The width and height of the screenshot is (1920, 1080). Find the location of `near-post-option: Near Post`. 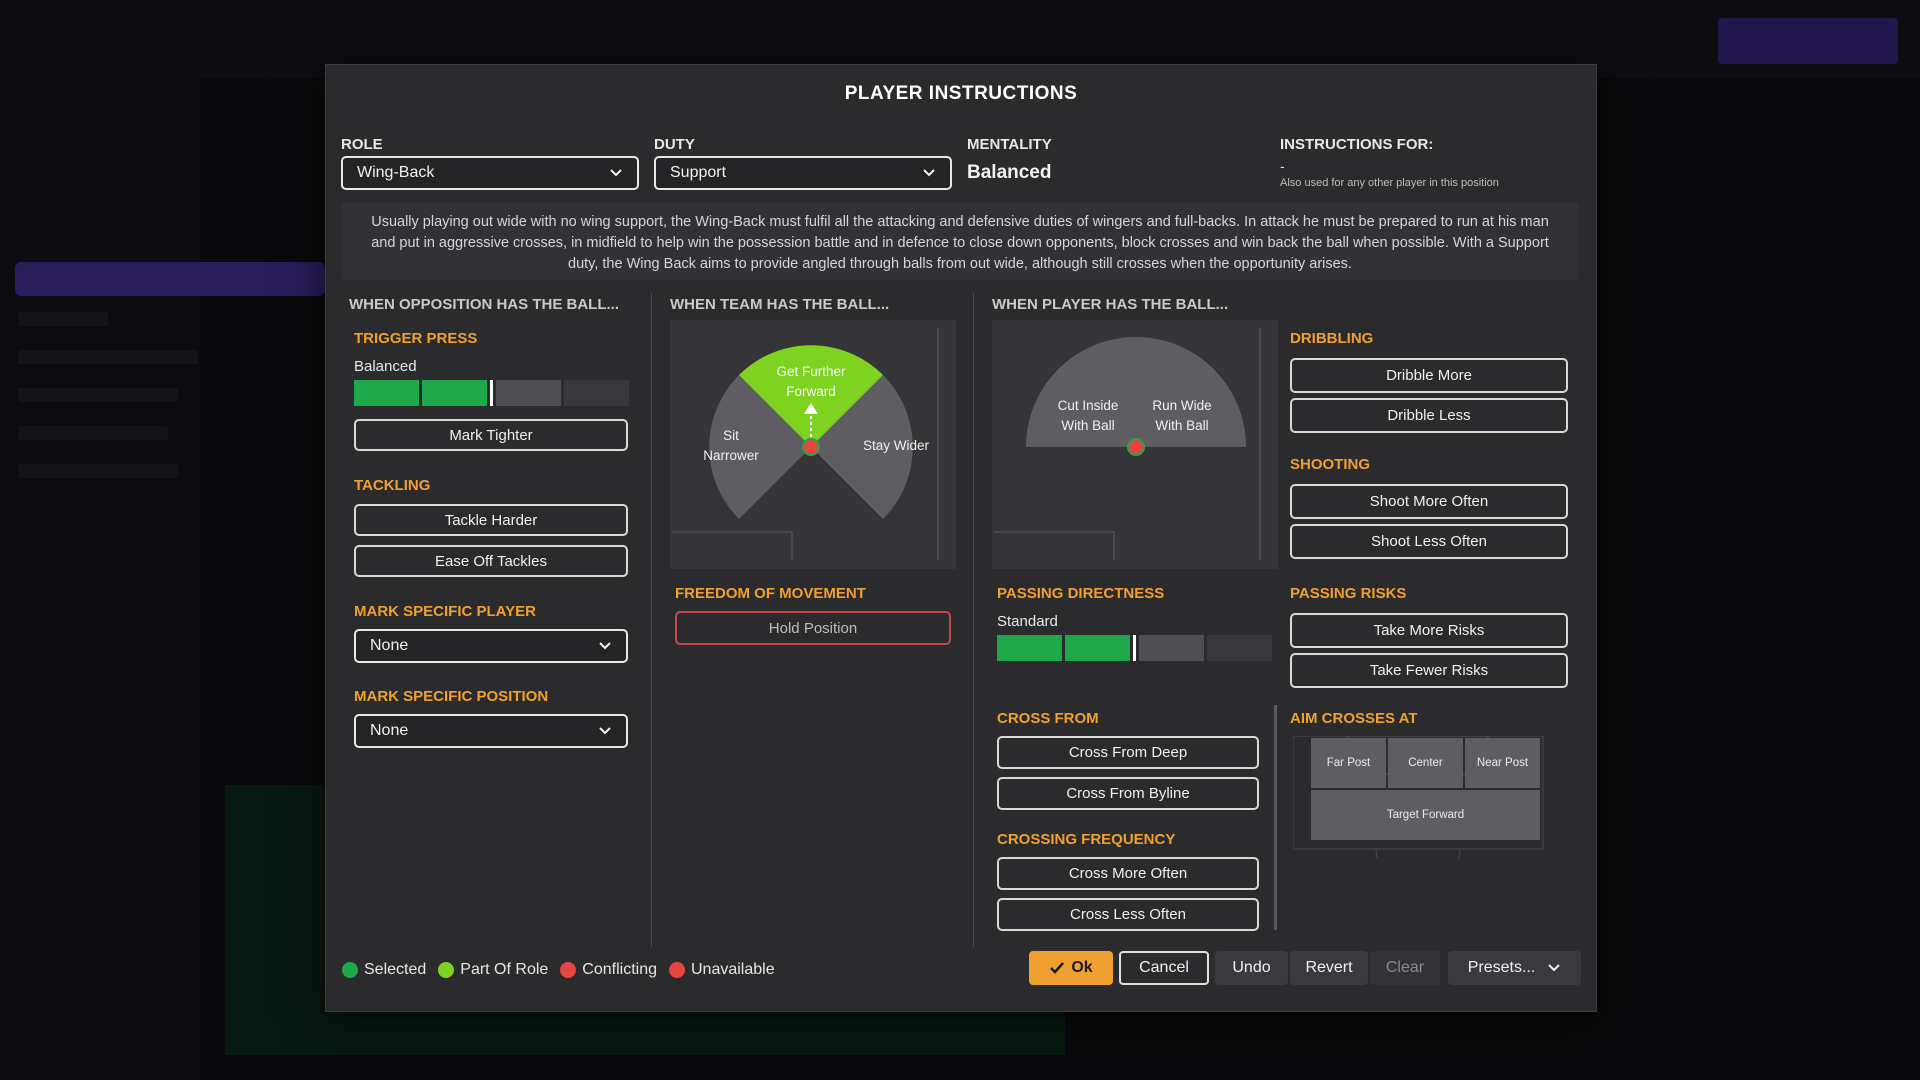

near-post-option: Near Post is located at coordinates (1502, 763).